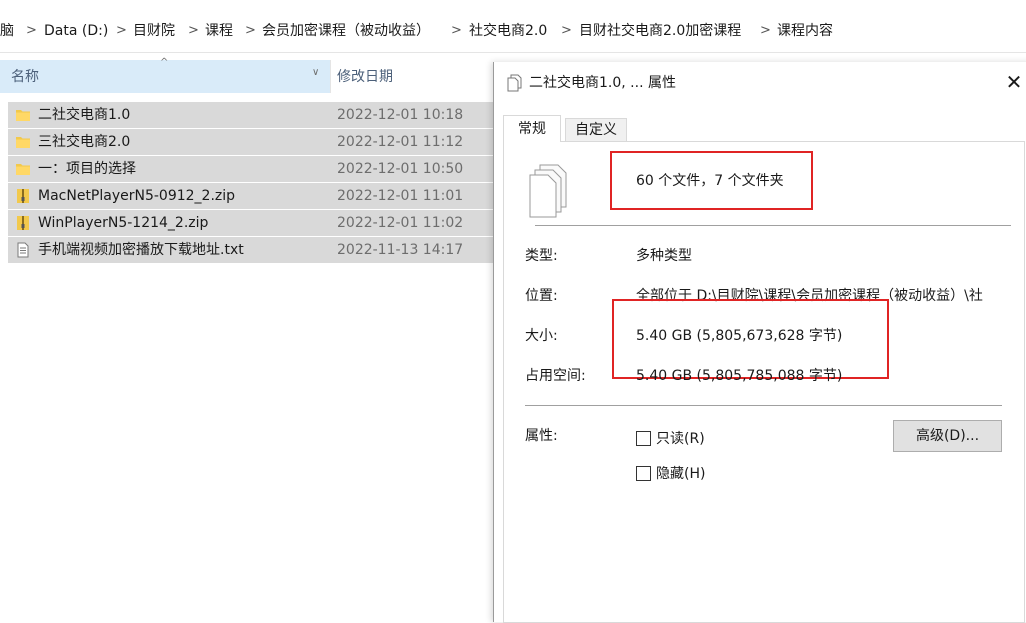 This screenshot has height=623, width=1026. I want to click on file-row: 一：项目的选择 2022-12-01 10:50, so click(250, 169).